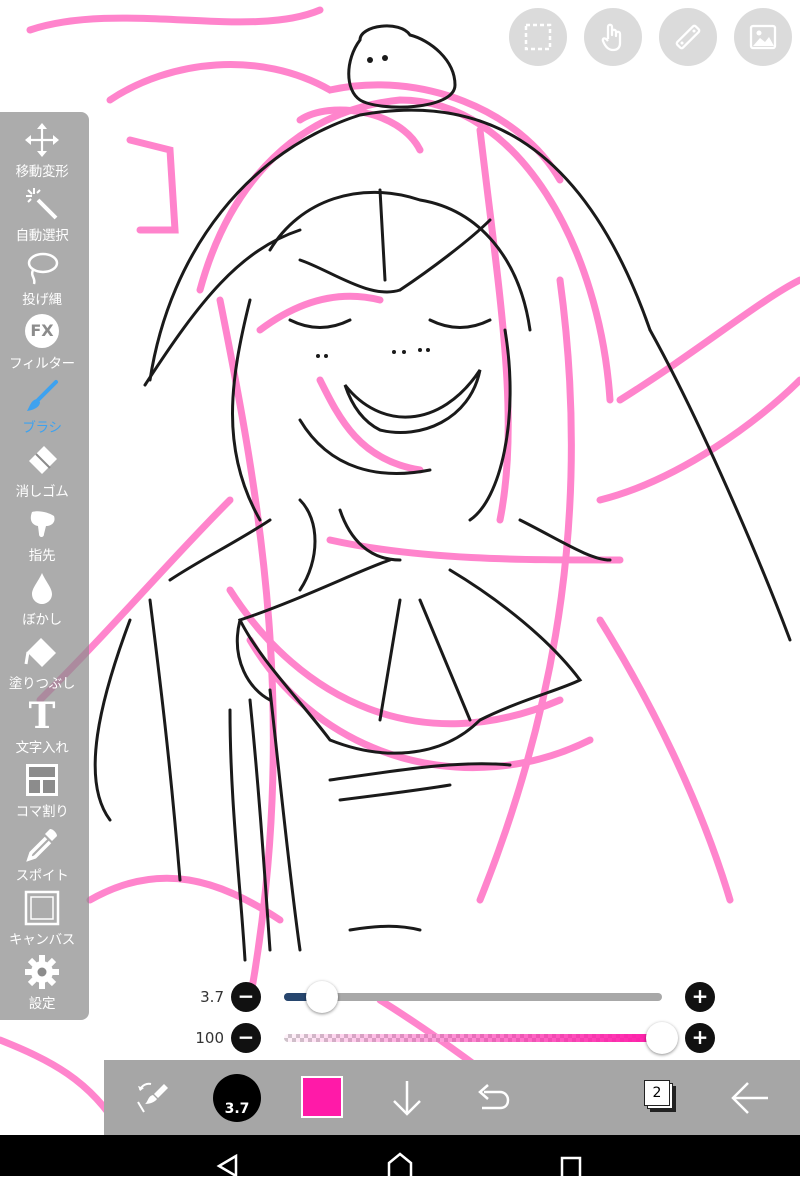 The image size is (800, 1177). Describe the element at coordinates (44, 538) in the screenshot. I see `tool-finger: 指先` at that location.